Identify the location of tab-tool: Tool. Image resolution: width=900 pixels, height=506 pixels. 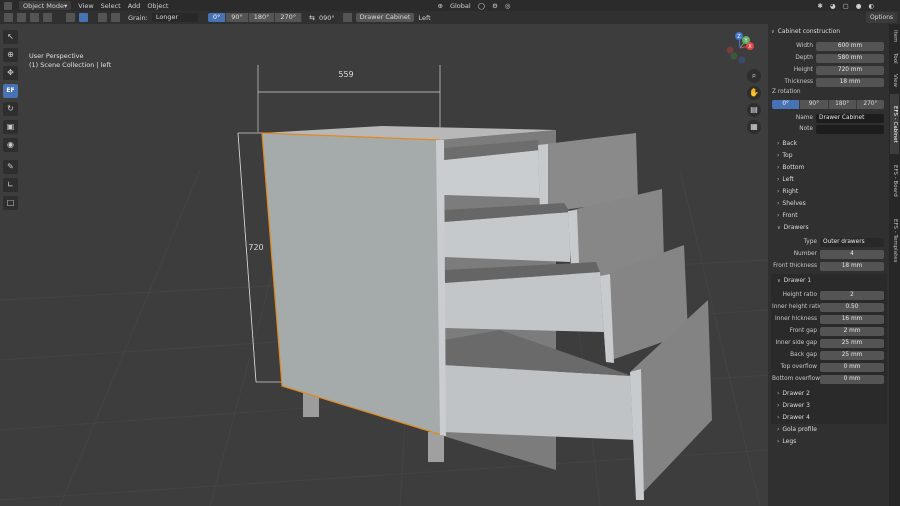
(894, 58).